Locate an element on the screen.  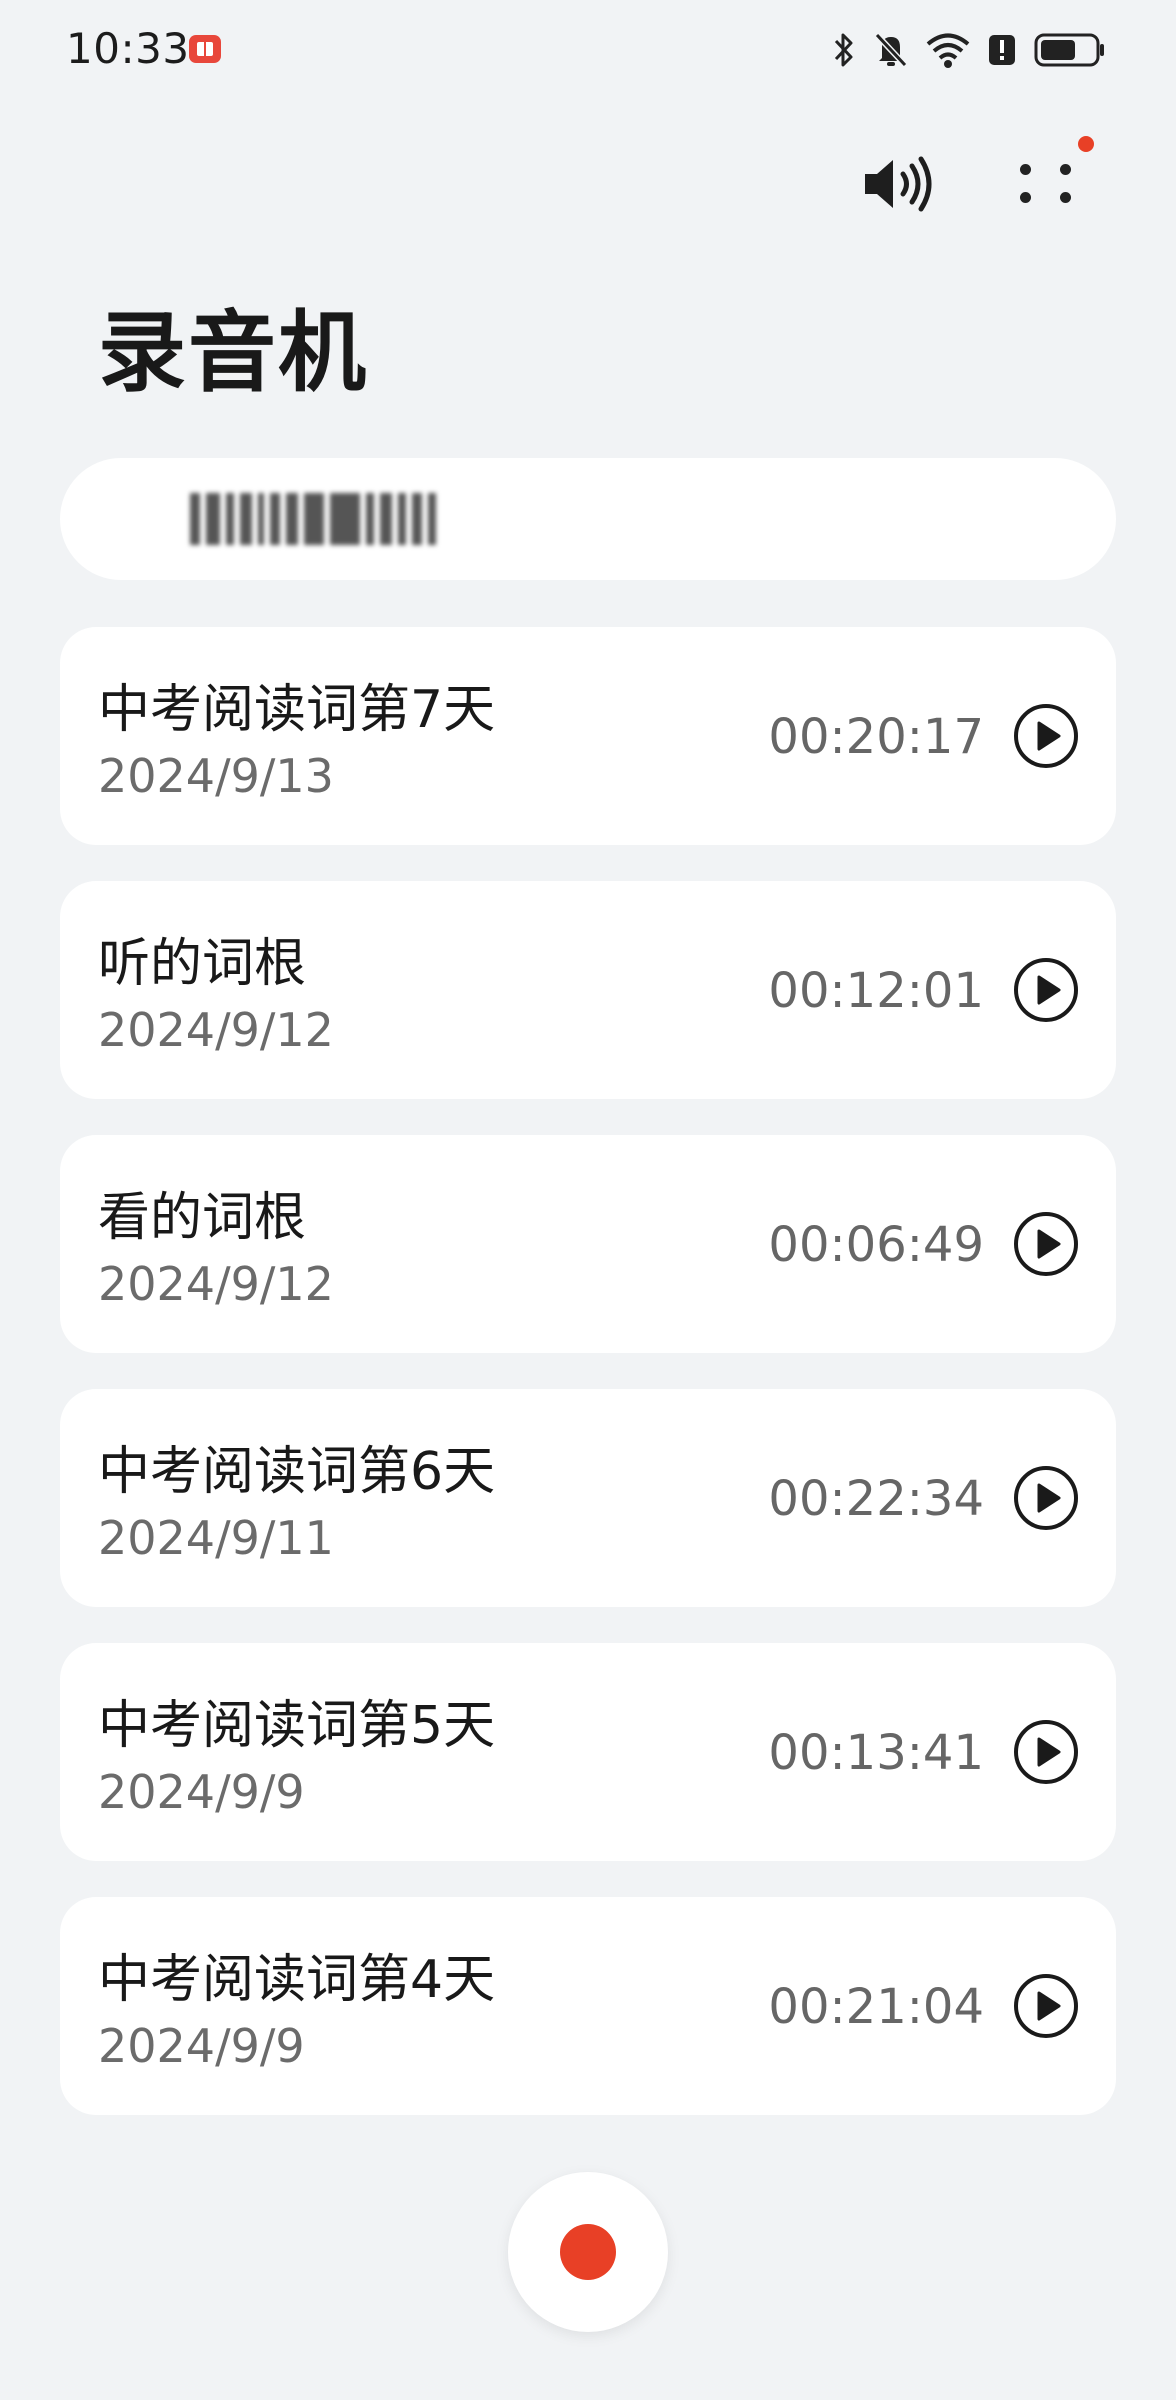
recording-title: 看的词根 is located at coordinates (202, 1218).